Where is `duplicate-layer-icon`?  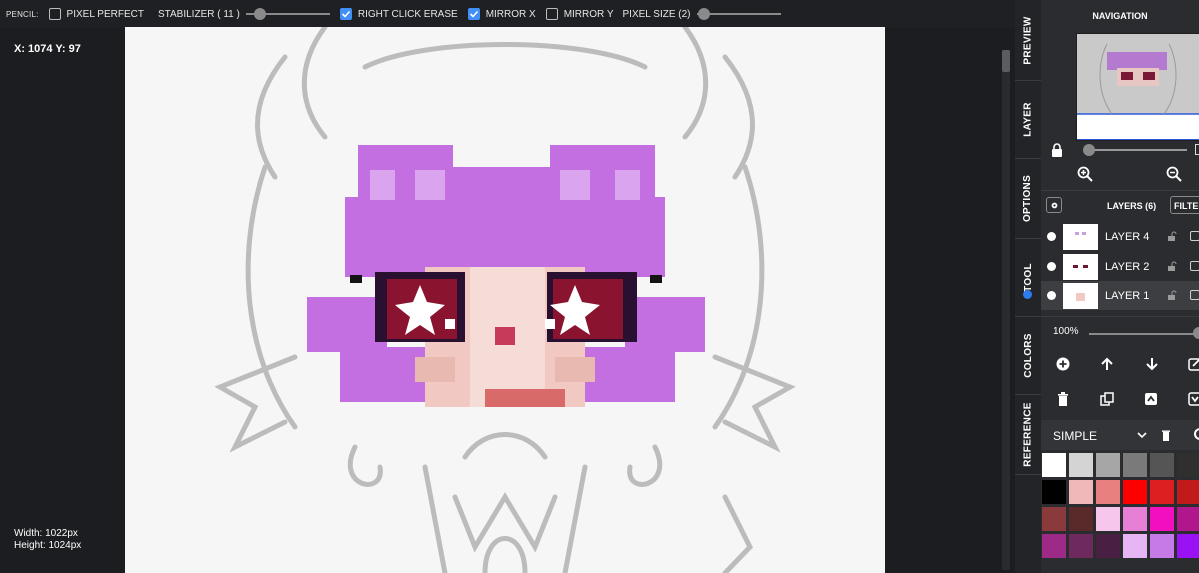 duplicate-layer-icon is located at coordinates (1107, 399).